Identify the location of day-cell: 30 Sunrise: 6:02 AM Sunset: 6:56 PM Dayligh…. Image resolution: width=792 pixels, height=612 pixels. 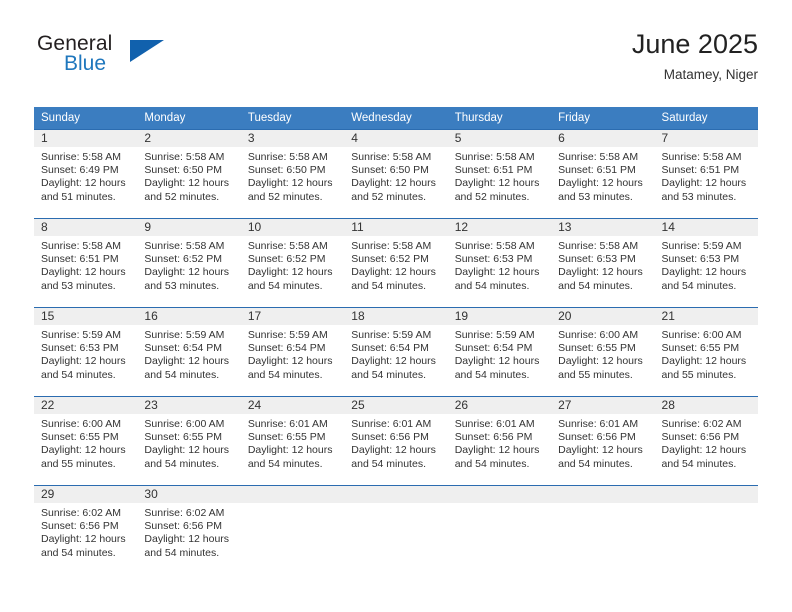
(189, 530).